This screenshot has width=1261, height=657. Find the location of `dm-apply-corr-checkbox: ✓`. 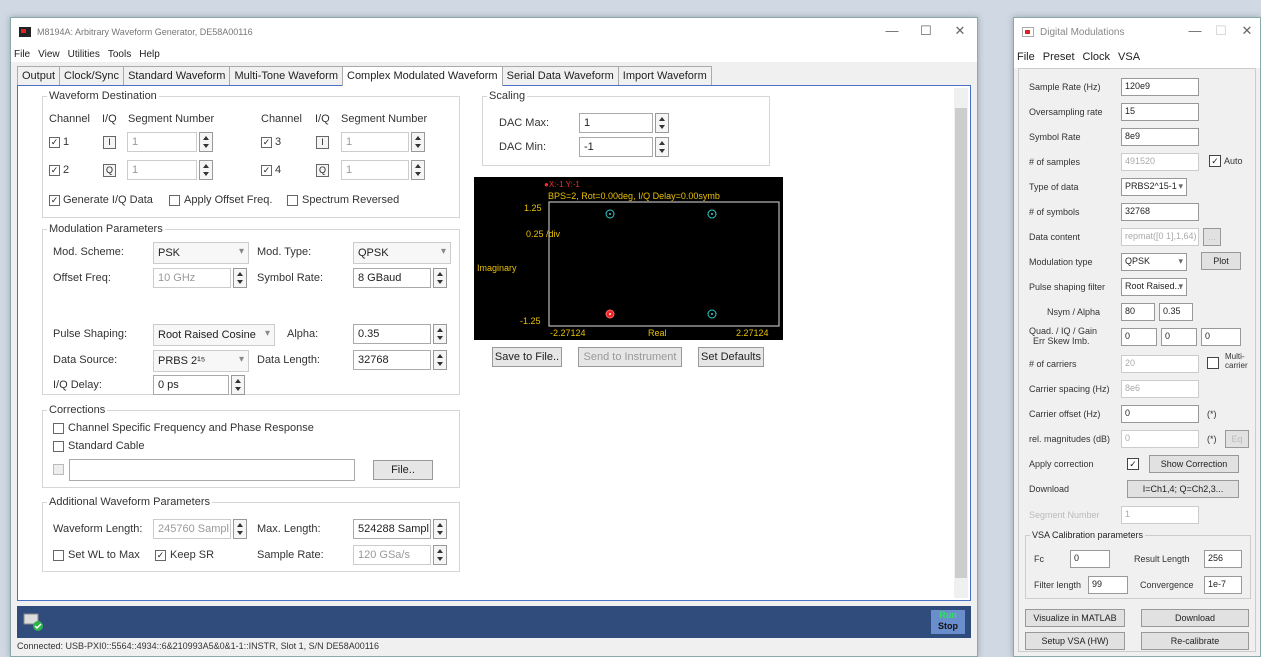

dm-apply-corr-checkbox: ✓ is located at coordinates (1133, 464).